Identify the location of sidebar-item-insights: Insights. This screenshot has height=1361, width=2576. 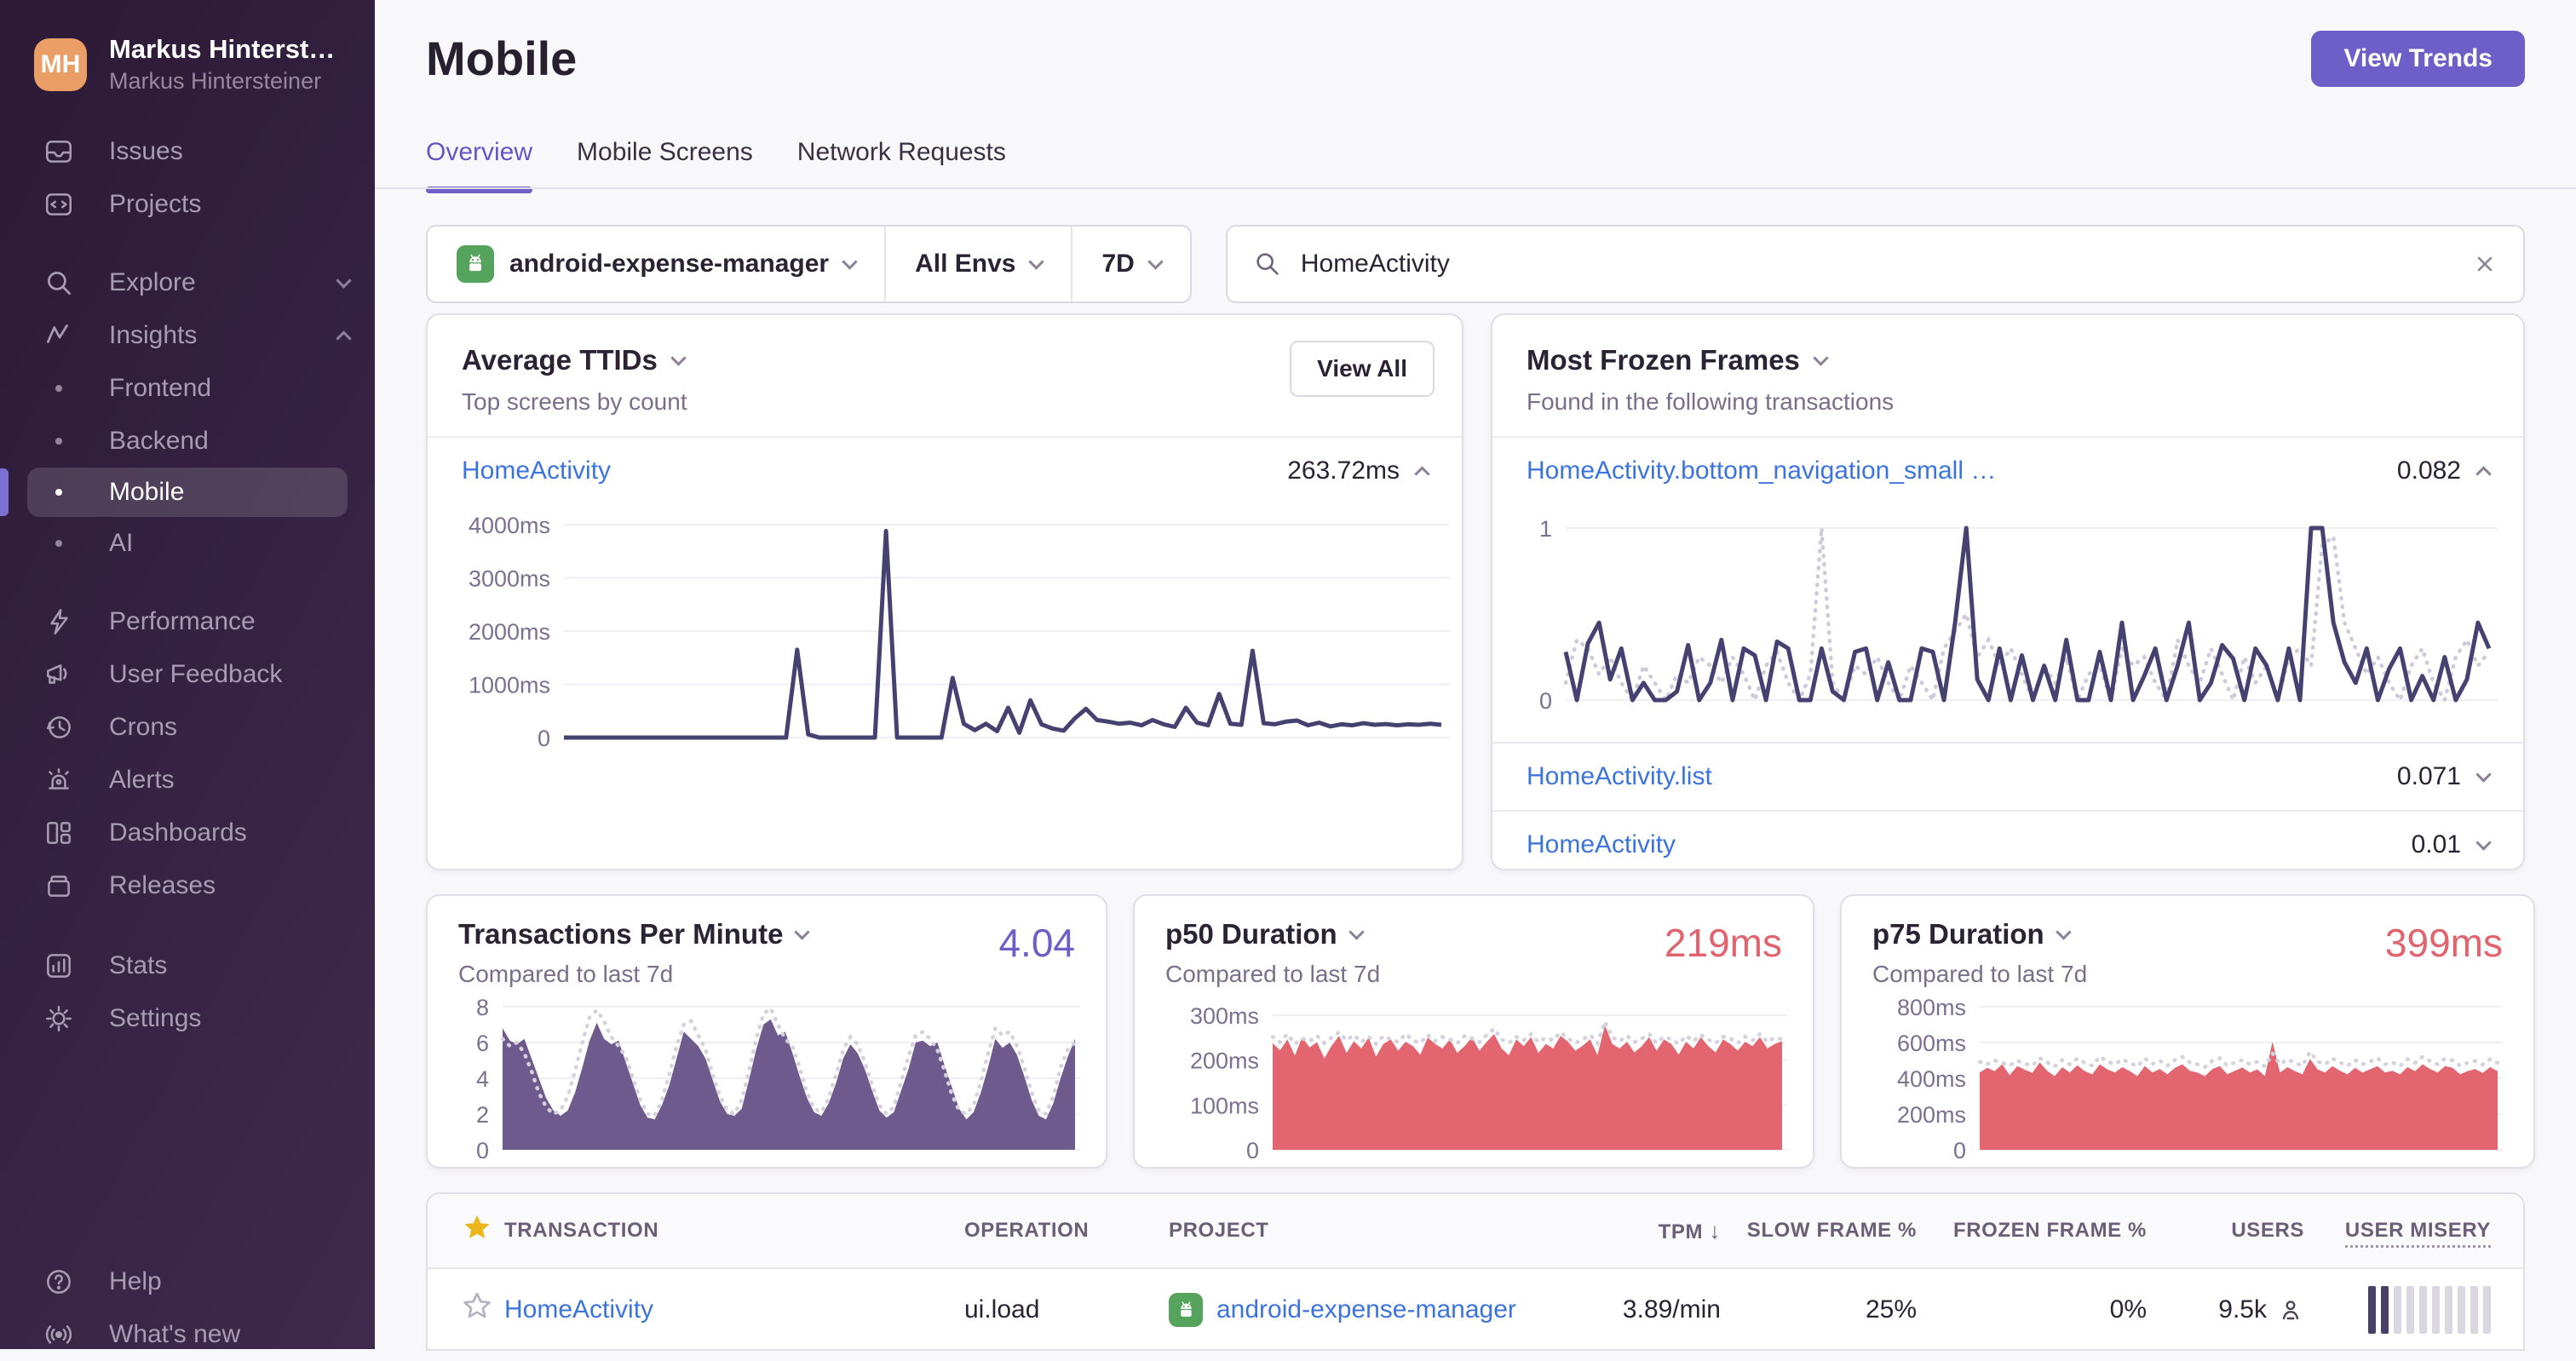
(188, 335).